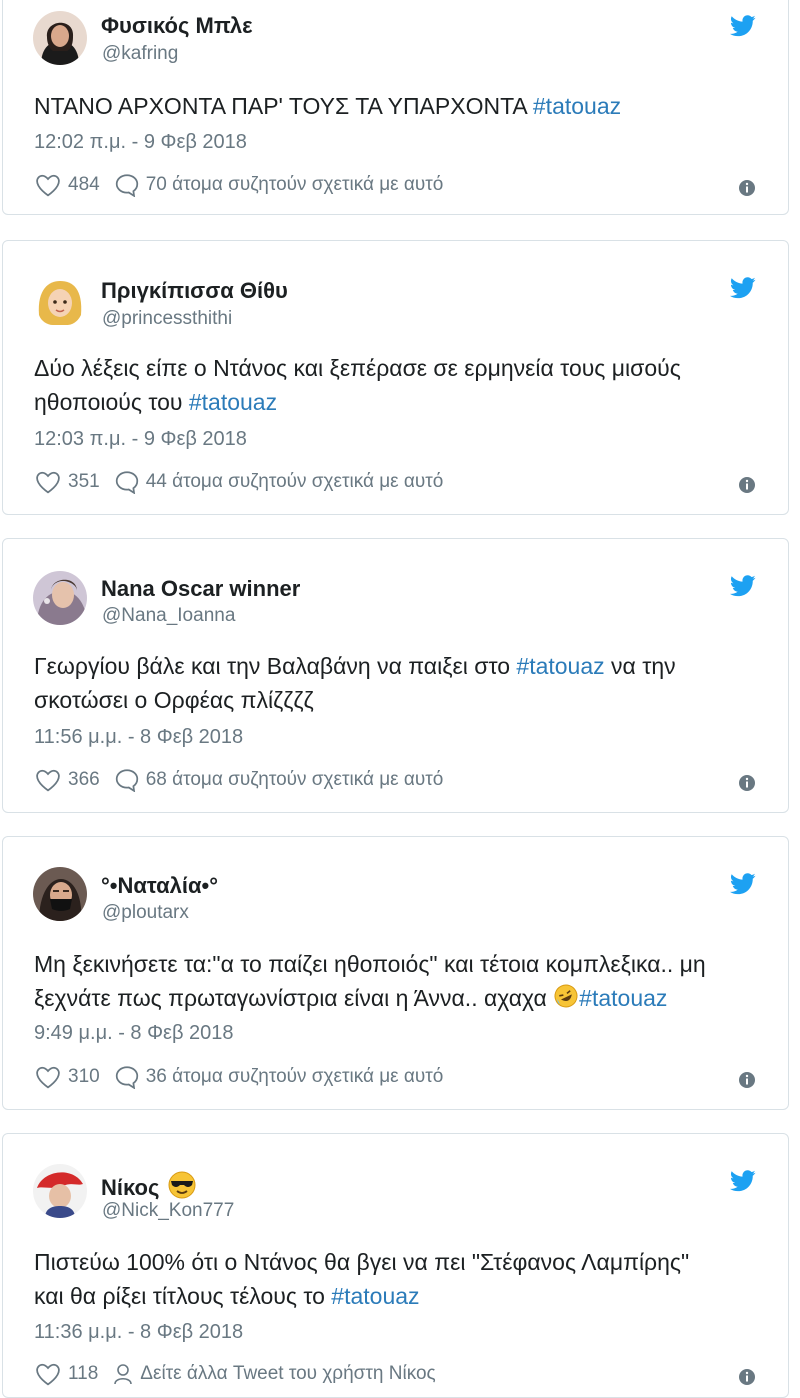 The height and width of the screenshot is (1398, 800). I want to click on user-handle: @princessthithi, so click(167, 319).